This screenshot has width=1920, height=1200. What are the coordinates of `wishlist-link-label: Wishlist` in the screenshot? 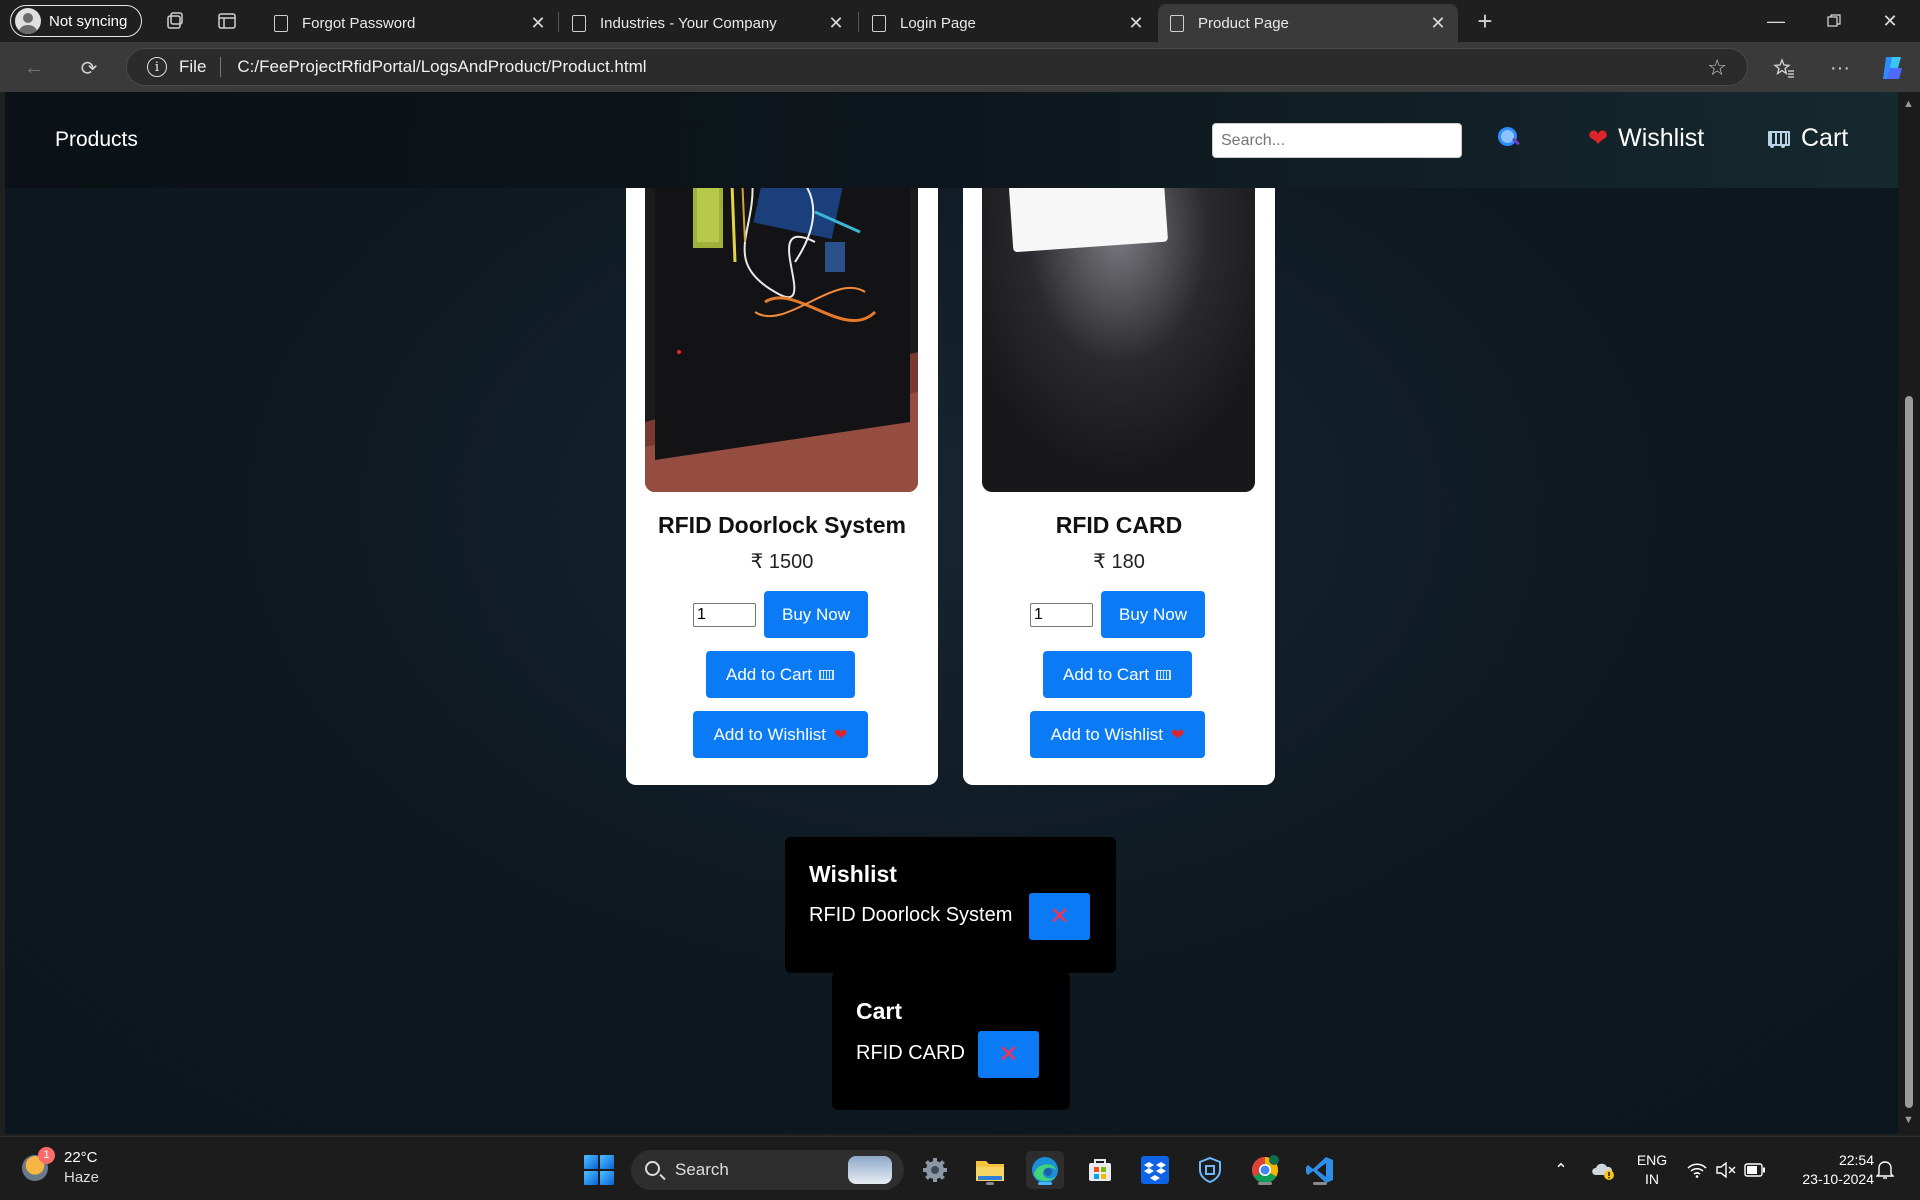 It's located at (1661, 138).